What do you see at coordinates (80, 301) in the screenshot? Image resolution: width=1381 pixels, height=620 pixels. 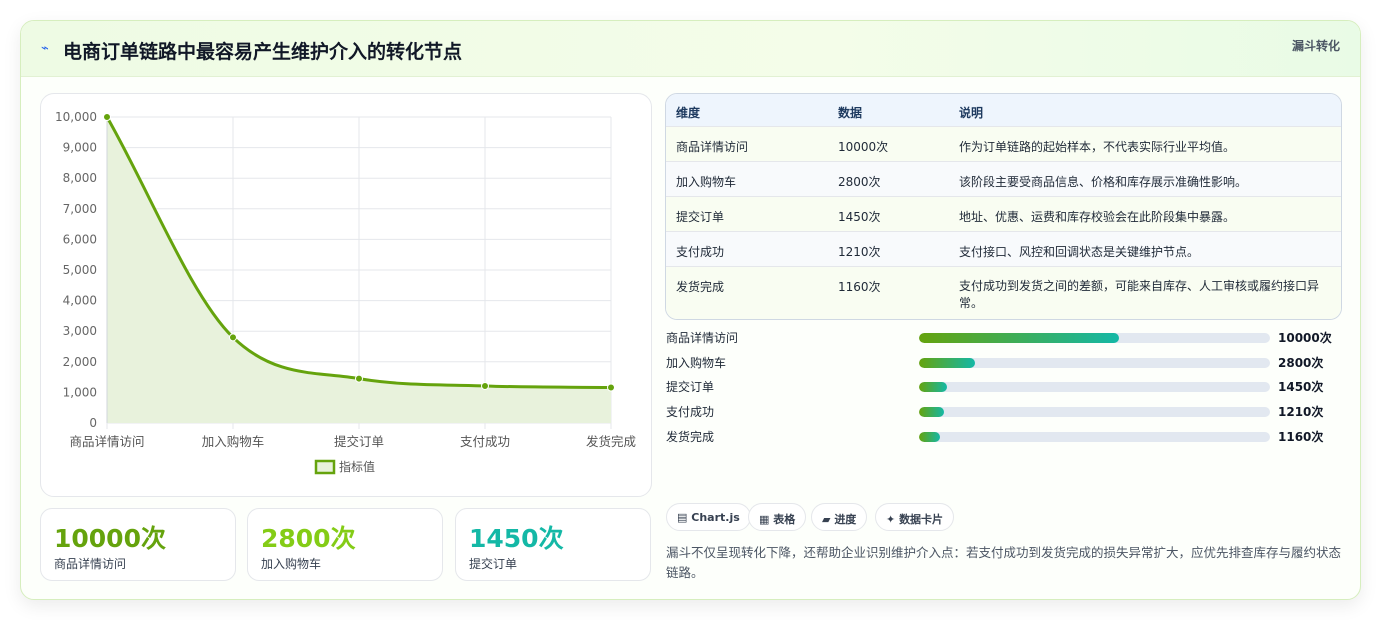 I see `y-tick-label: 4,000` at bounding box center [80, 301].